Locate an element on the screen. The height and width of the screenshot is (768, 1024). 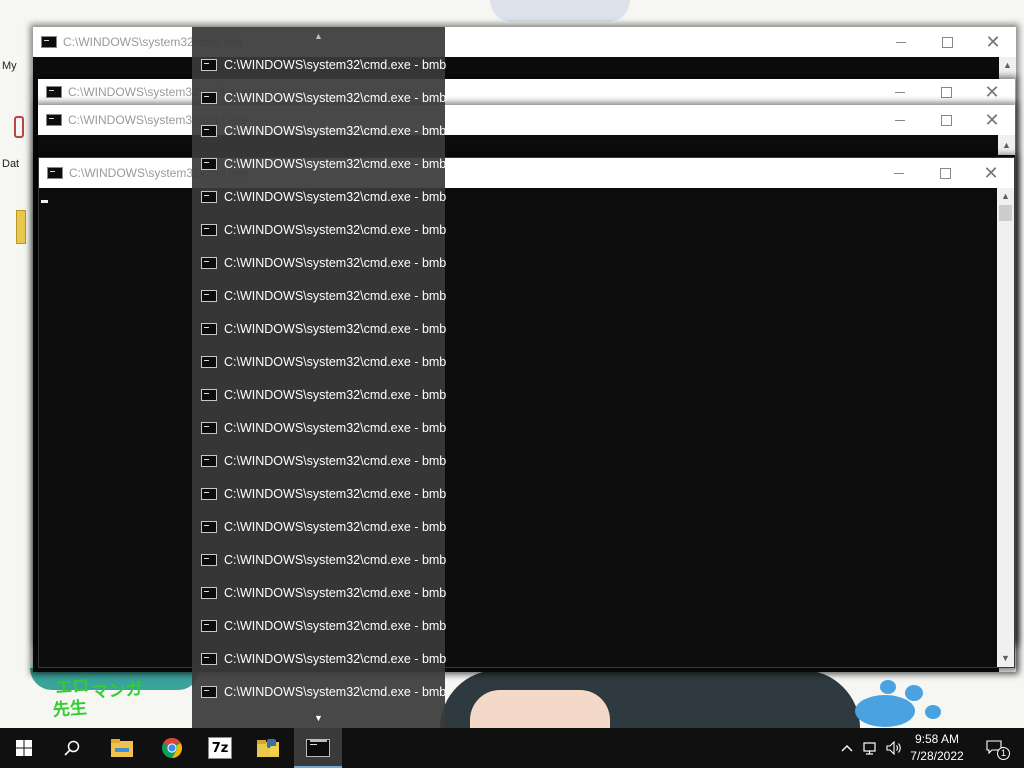
action-center-button: 1 is located at coordinates (995, 748).